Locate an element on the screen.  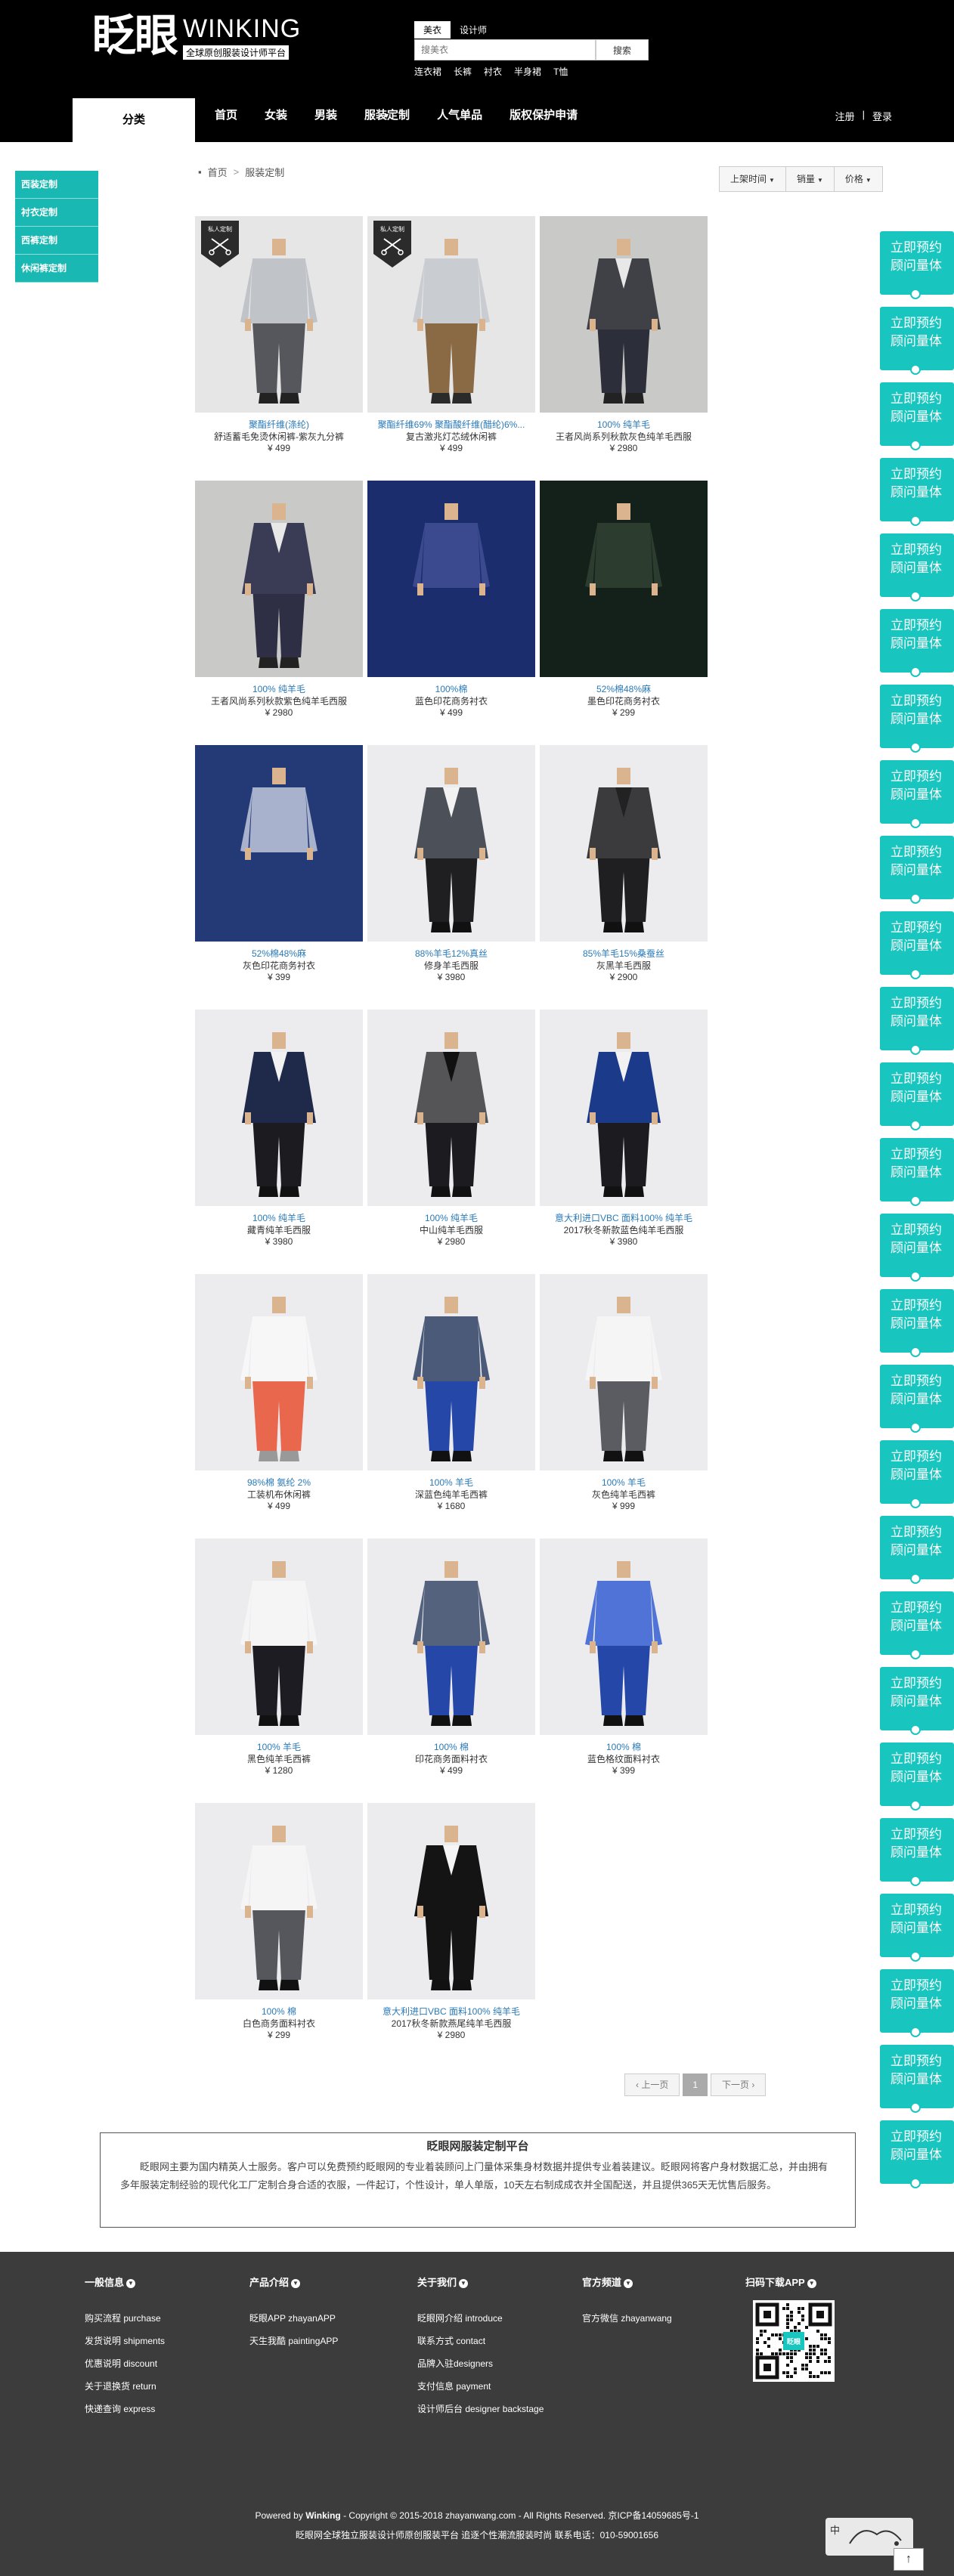
search-tab-clothing: 美衣 is located at coordinates (433, 30).